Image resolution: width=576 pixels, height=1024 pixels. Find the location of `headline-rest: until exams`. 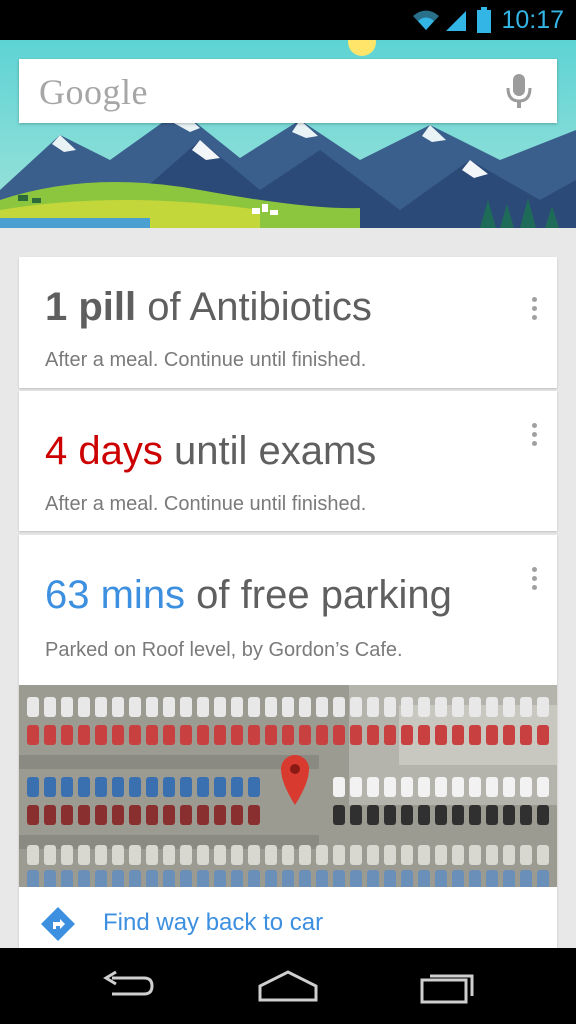

headline-rest: until exams is located at coordinates (269, 451).